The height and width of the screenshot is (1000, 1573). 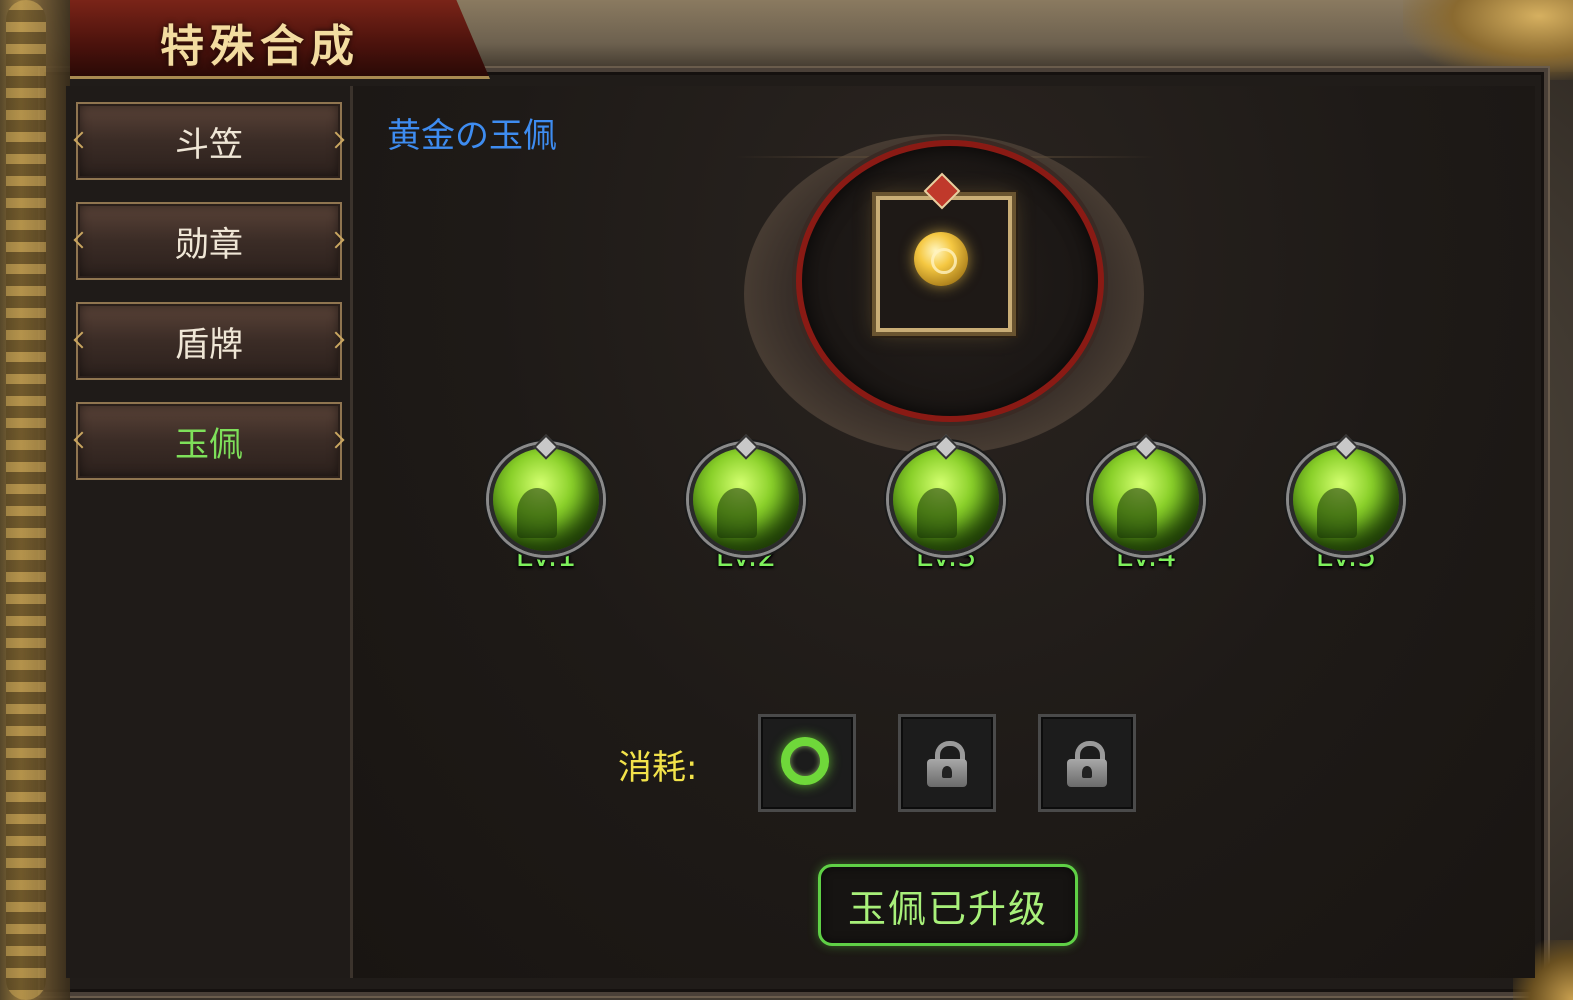 I want to click on level-orb-1: Lv.1, so click(x=546, y=509).